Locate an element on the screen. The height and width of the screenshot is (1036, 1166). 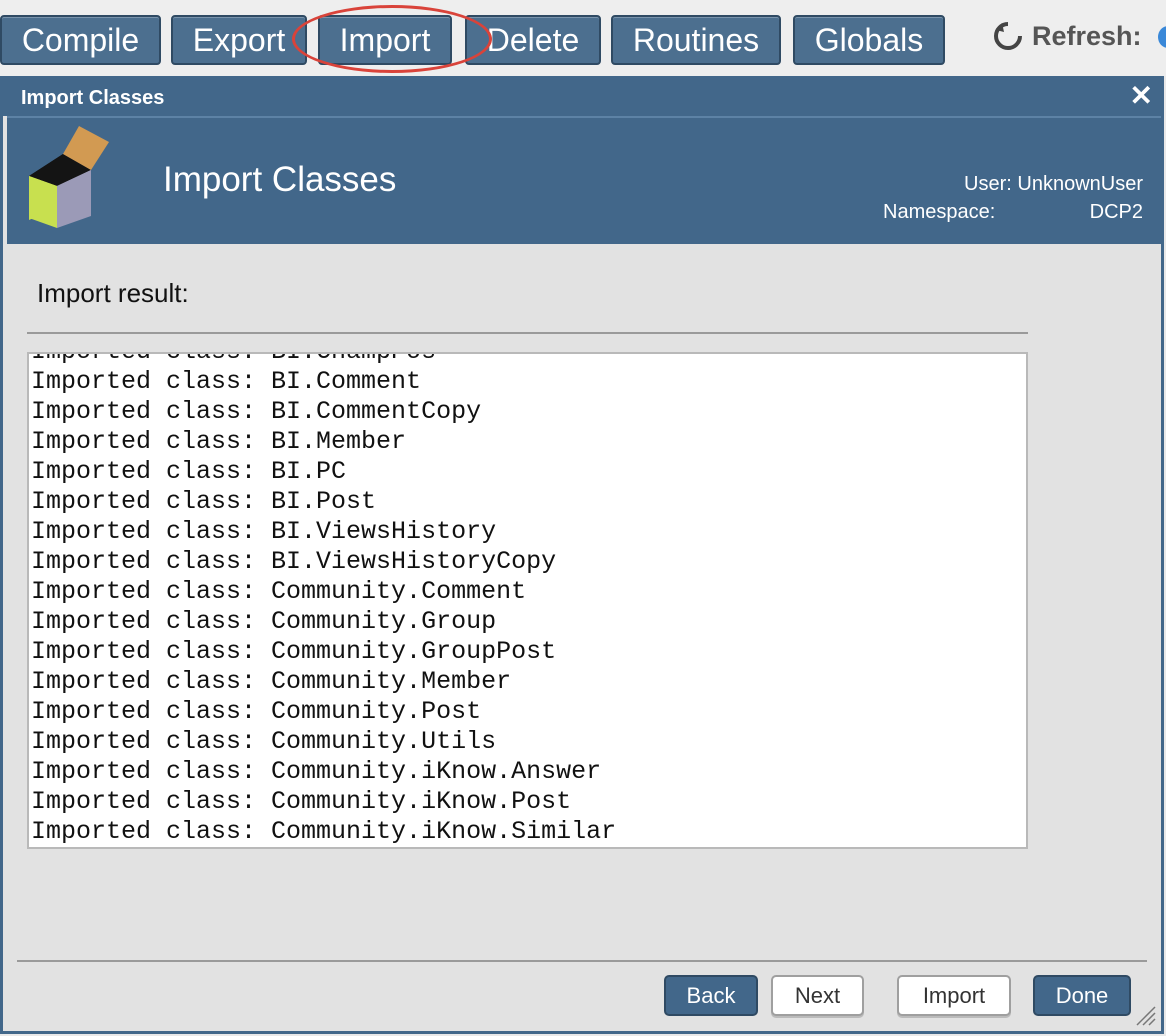
log-line: Imported class: Community.GroupPost is located at coordinates (294, 651).